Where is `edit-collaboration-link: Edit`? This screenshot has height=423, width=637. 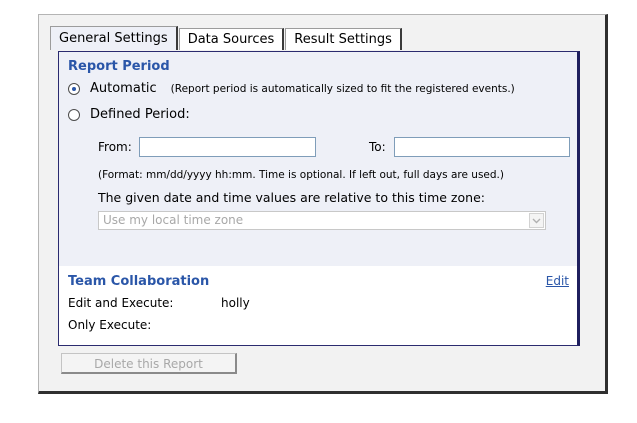
edit-collaboration-link: Edit is located at coordinates (557, 281).